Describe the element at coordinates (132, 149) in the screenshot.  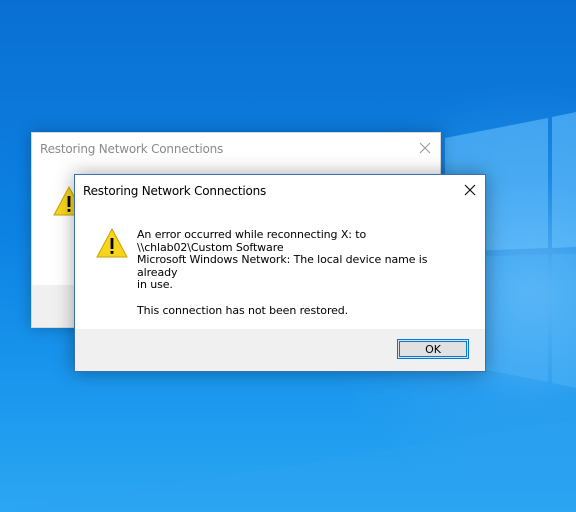
I see `back-dialog-title: Restoring Network Connections` at that location.